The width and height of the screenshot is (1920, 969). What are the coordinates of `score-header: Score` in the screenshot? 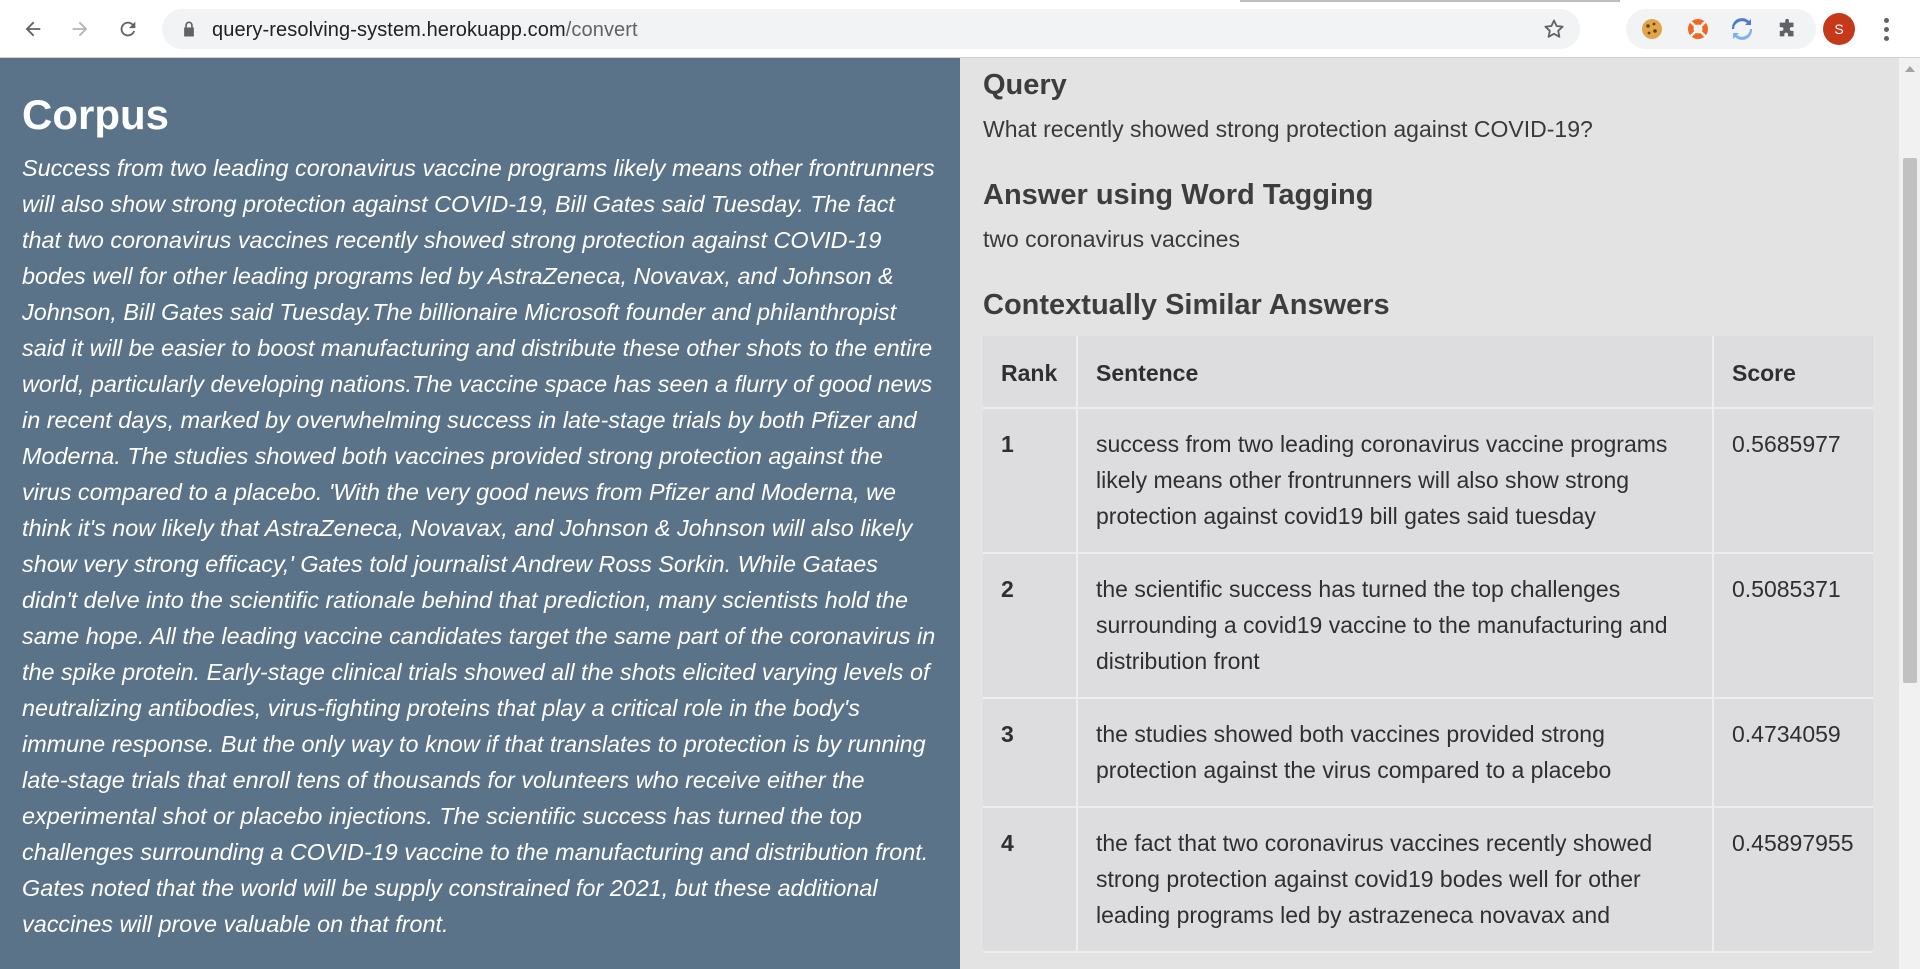 It's located at (1793, 372).